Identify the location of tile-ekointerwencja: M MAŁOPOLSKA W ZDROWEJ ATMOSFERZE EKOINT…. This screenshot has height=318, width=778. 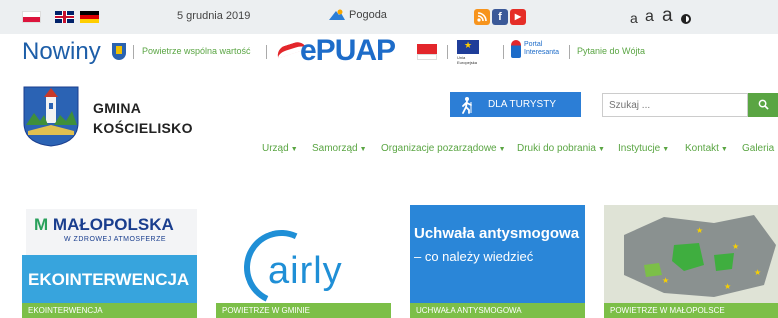
(109, 261).